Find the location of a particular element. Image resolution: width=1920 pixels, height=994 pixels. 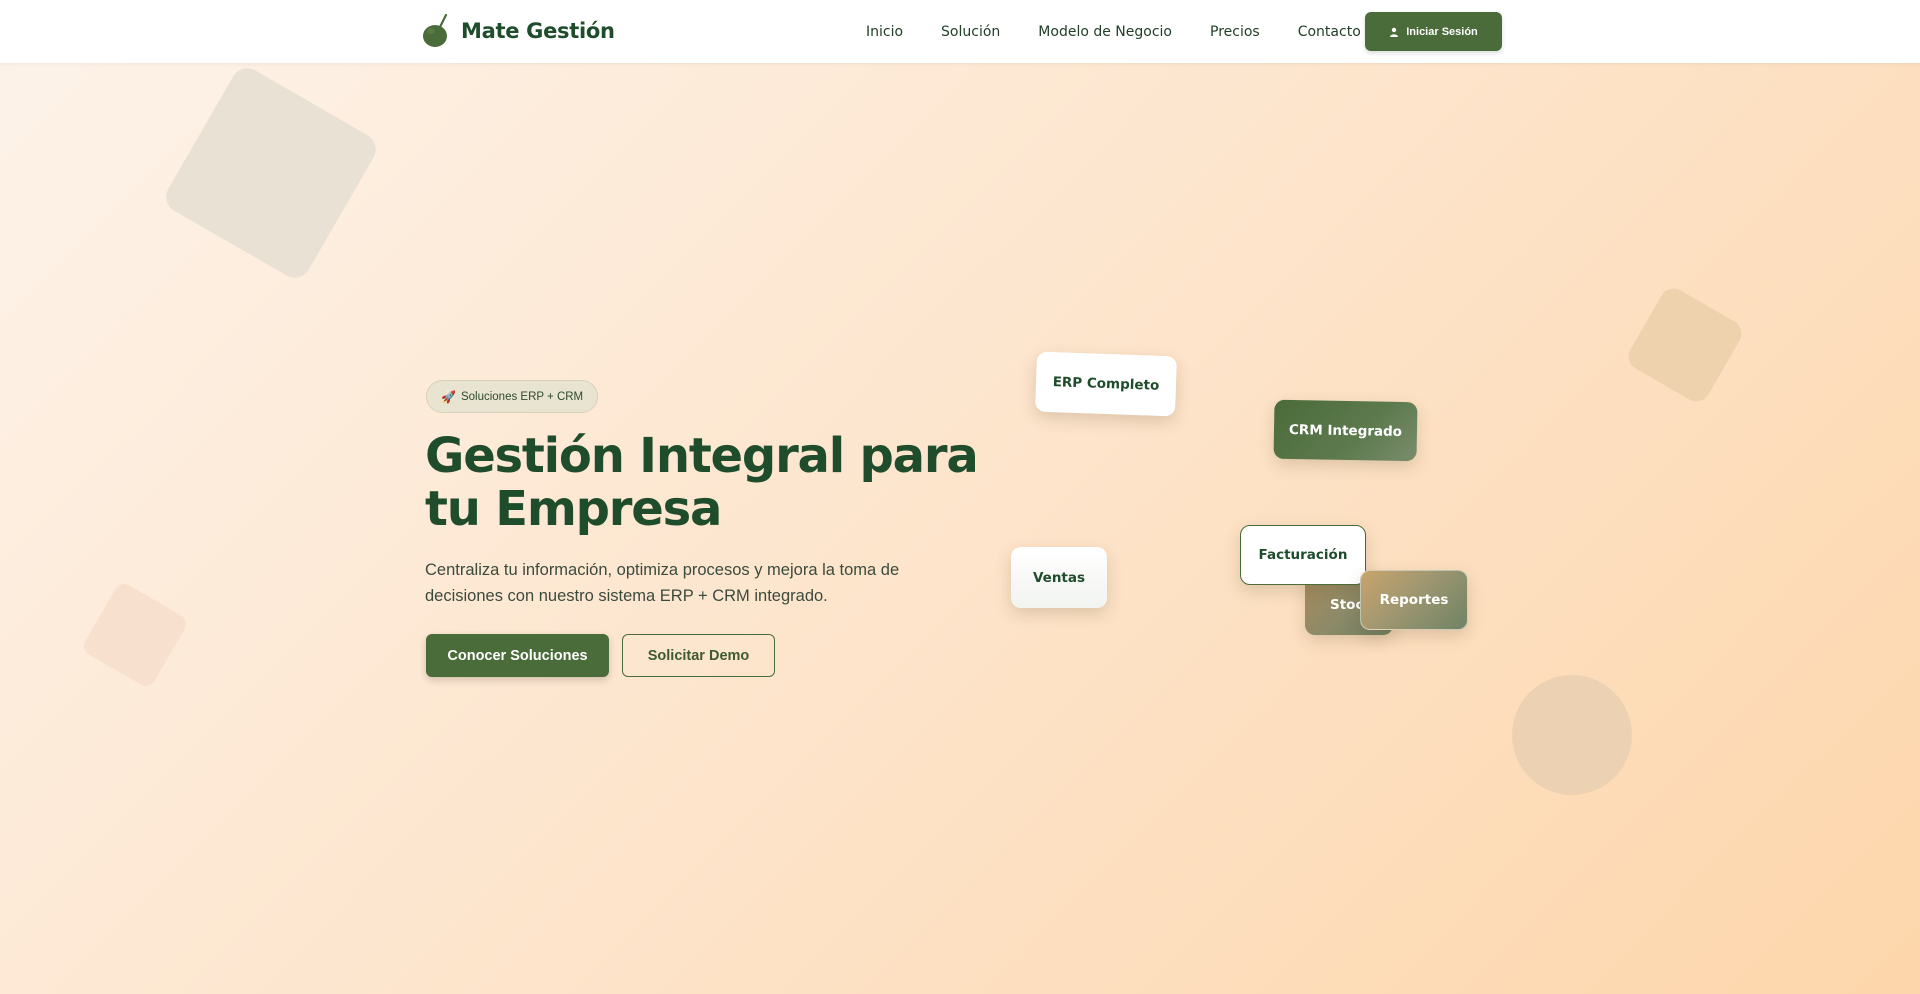

card-reportes: Reportes is located at coordinates (1414, 600).